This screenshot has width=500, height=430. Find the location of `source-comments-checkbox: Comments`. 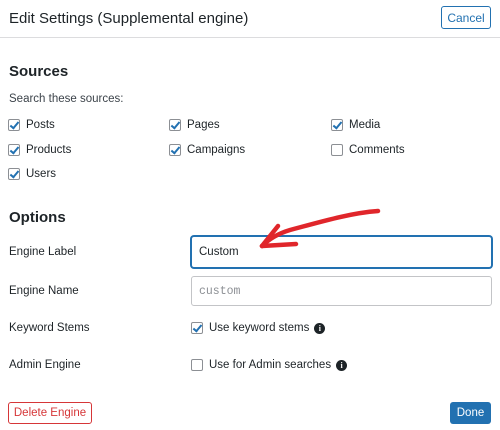

source-comments-checkbox: Comments is located at coordinates (368, 150).